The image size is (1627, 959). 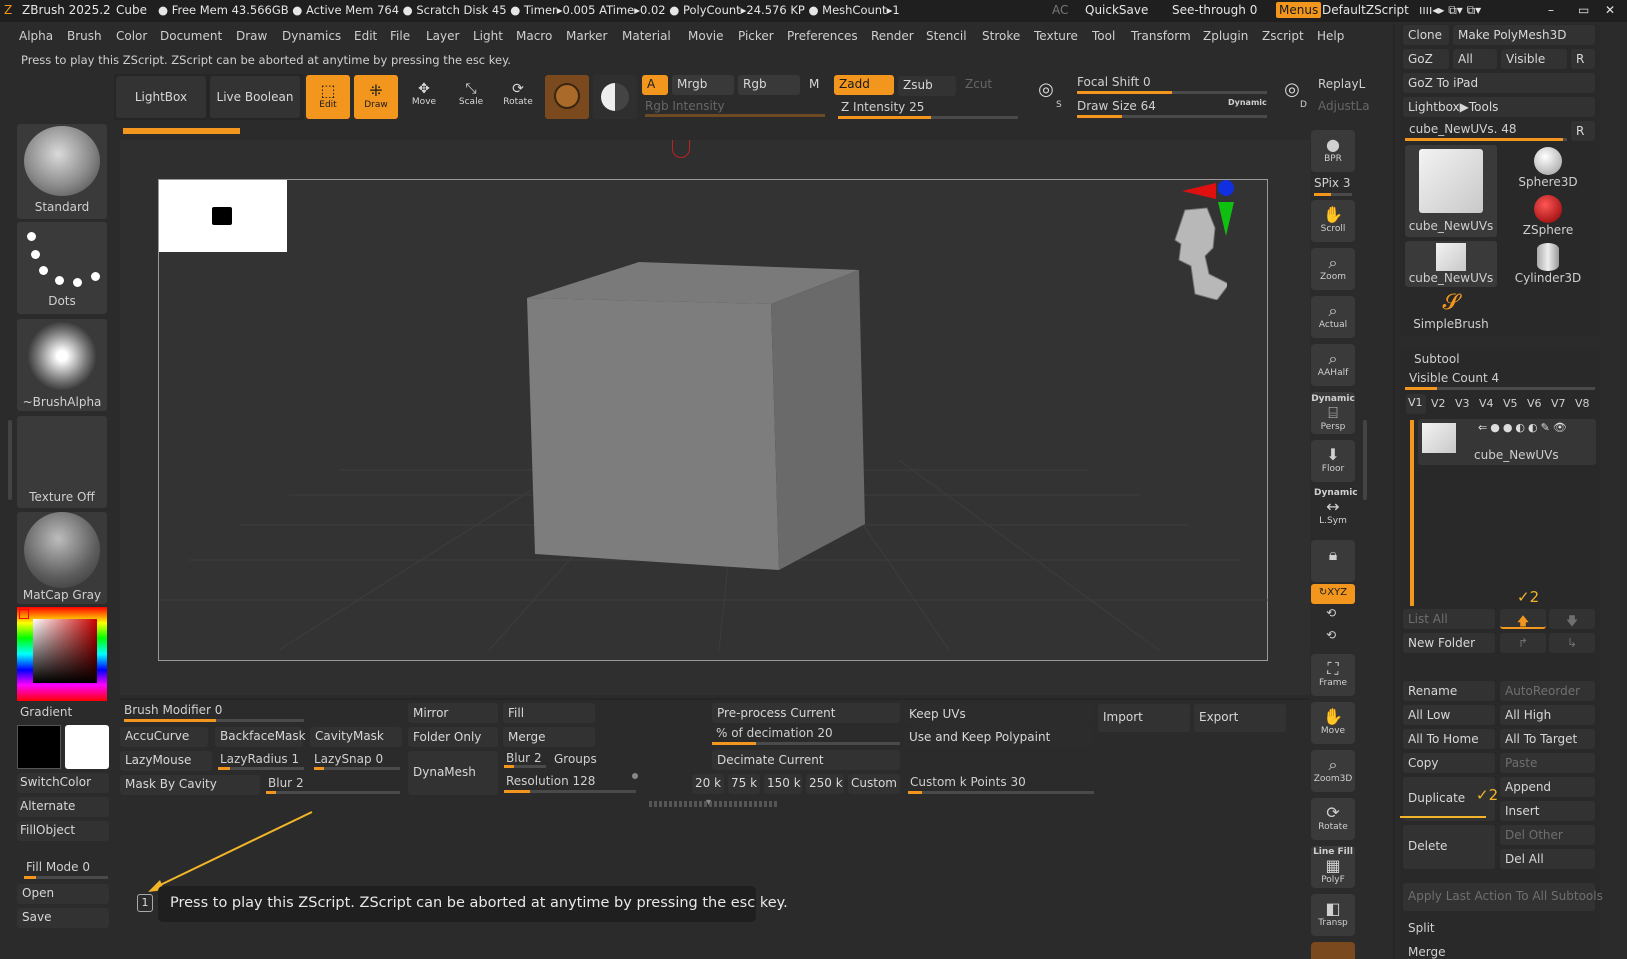 What do you see at coordinates (1449, 739) in the screenshot?
I see `all-to-home-button: All To Home` at bounding box center [1449, 739].